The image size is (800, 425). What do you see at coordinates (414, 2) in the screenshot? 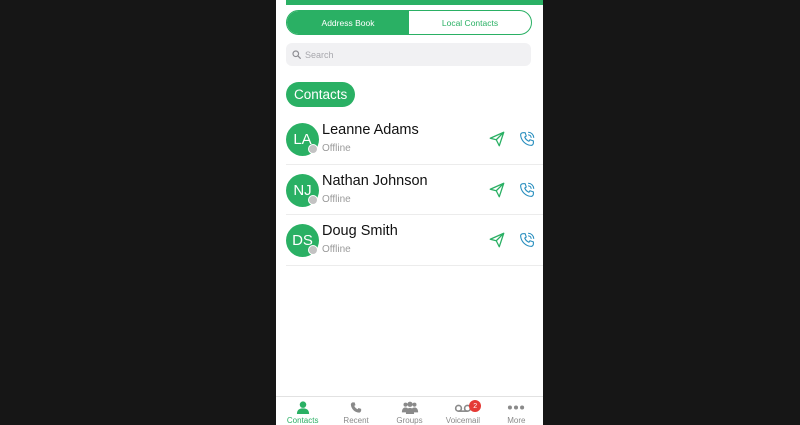
I see `top-accent-bar` at bounding box center [414, 2].